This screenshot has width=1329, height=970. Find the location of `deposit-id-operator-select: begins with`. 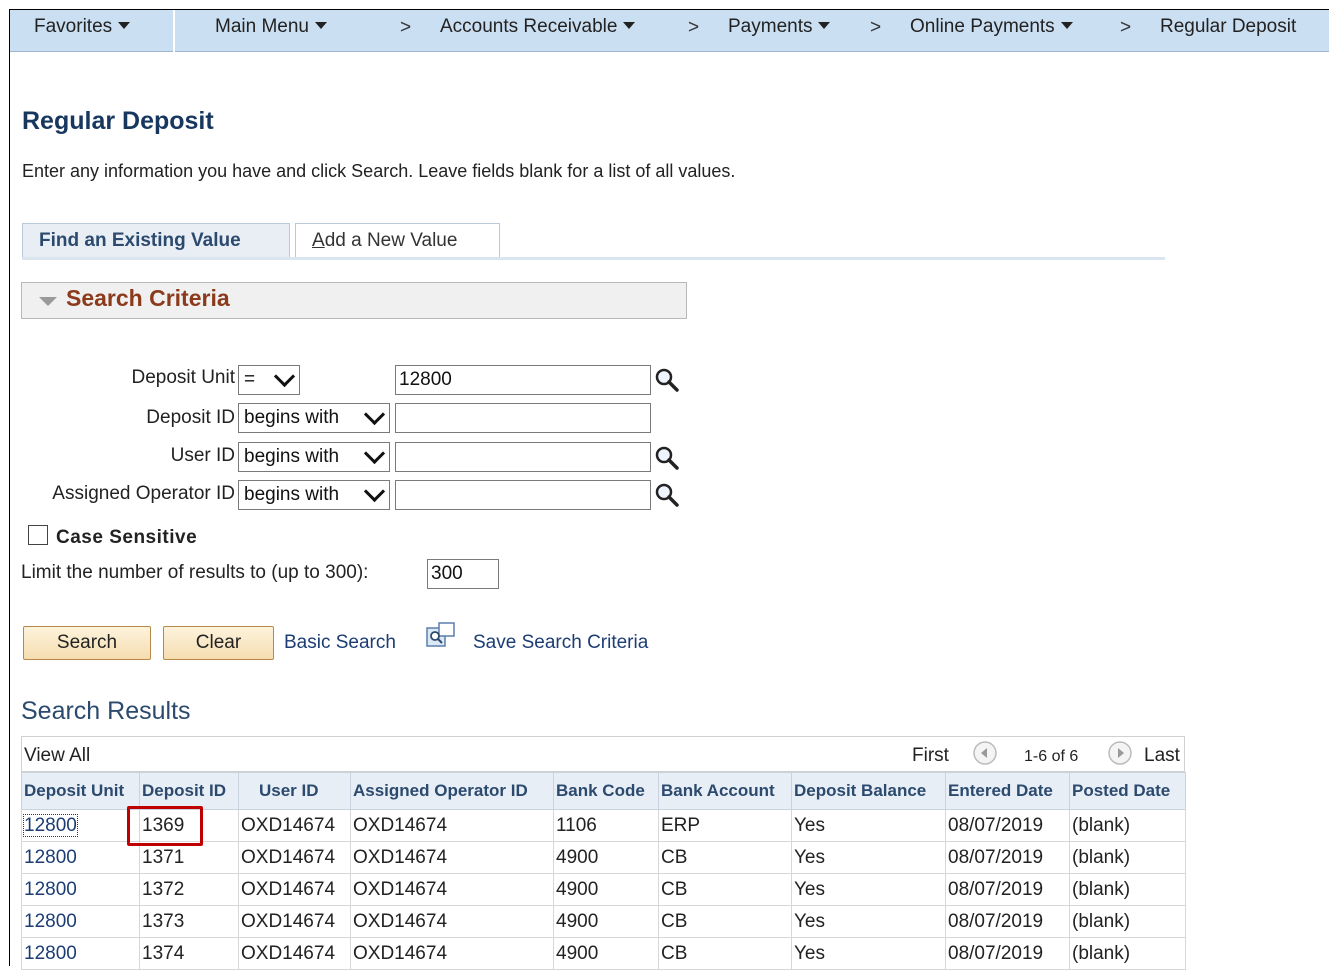

deposit-id-operator-select: begins with is located at coordinates (314, 418).